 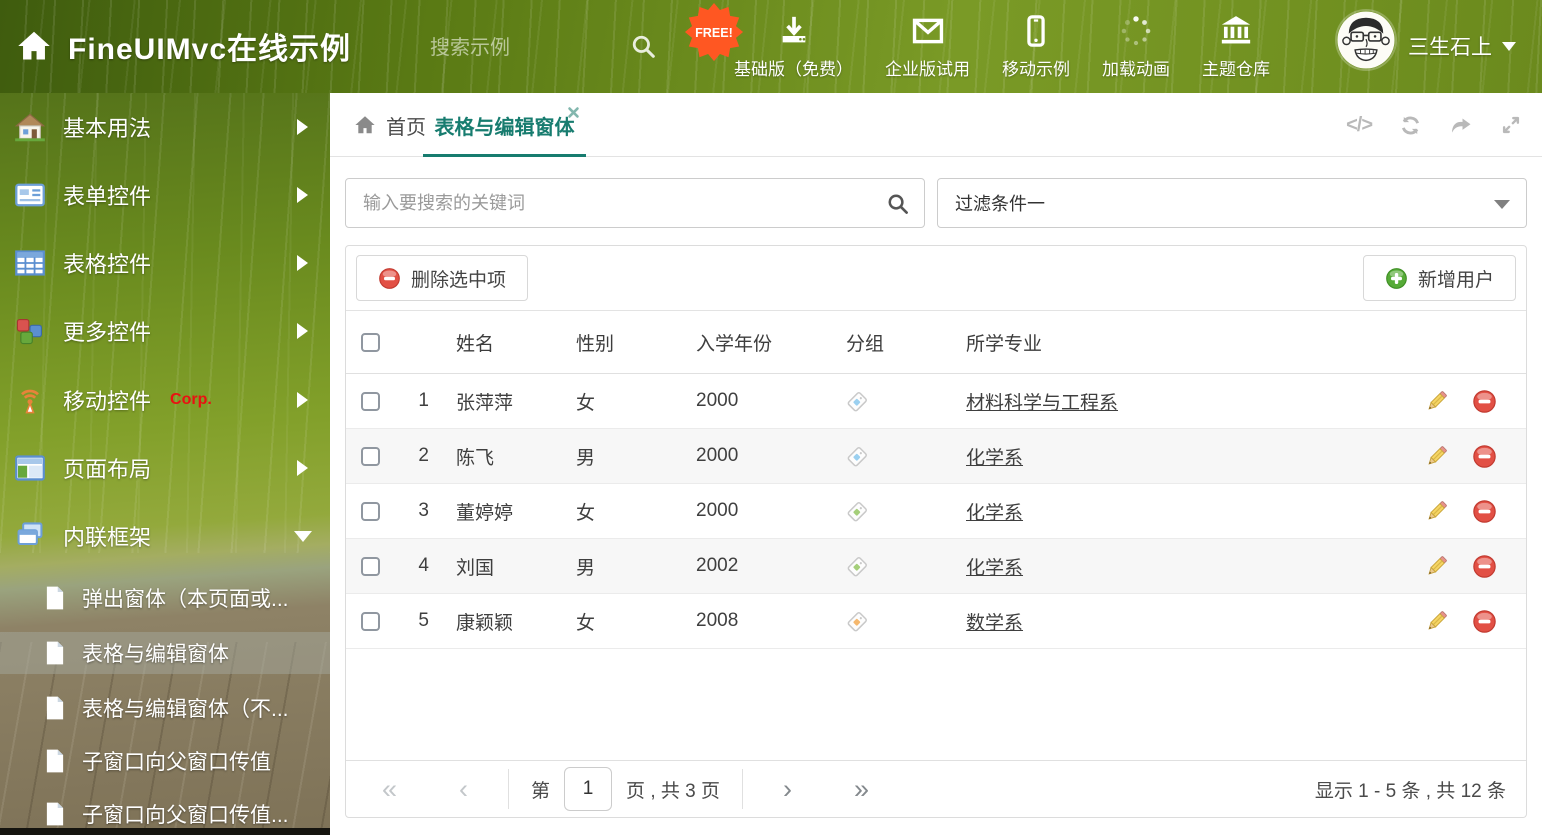 What do you see at coordinates (936, 203) in the screenshot?
I see `filter-row: 过滤条件一` at bounding box center [936, 203].